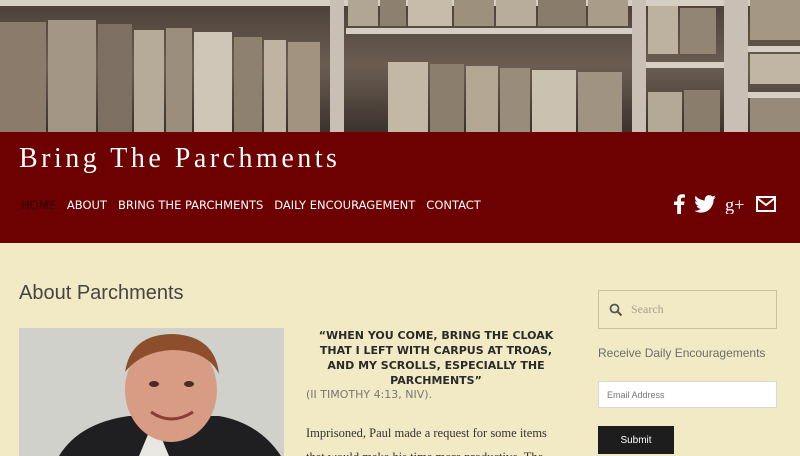 The height and width of the screenshot is (456, 800). What do you see at coordinates (101, 293) in the screenshot?
I see `page-title: About Parchments` at bounding box center [101, 293].